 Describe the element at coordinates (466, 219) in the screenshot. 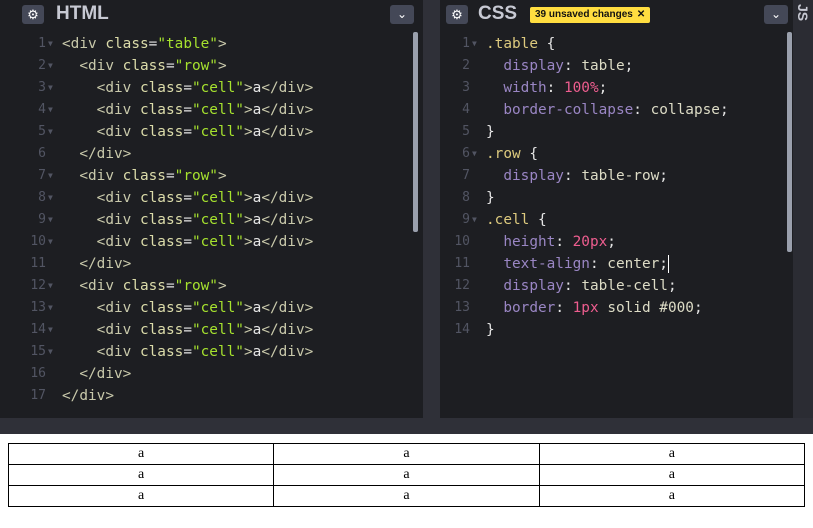

I see `line-number: 9` at that location.